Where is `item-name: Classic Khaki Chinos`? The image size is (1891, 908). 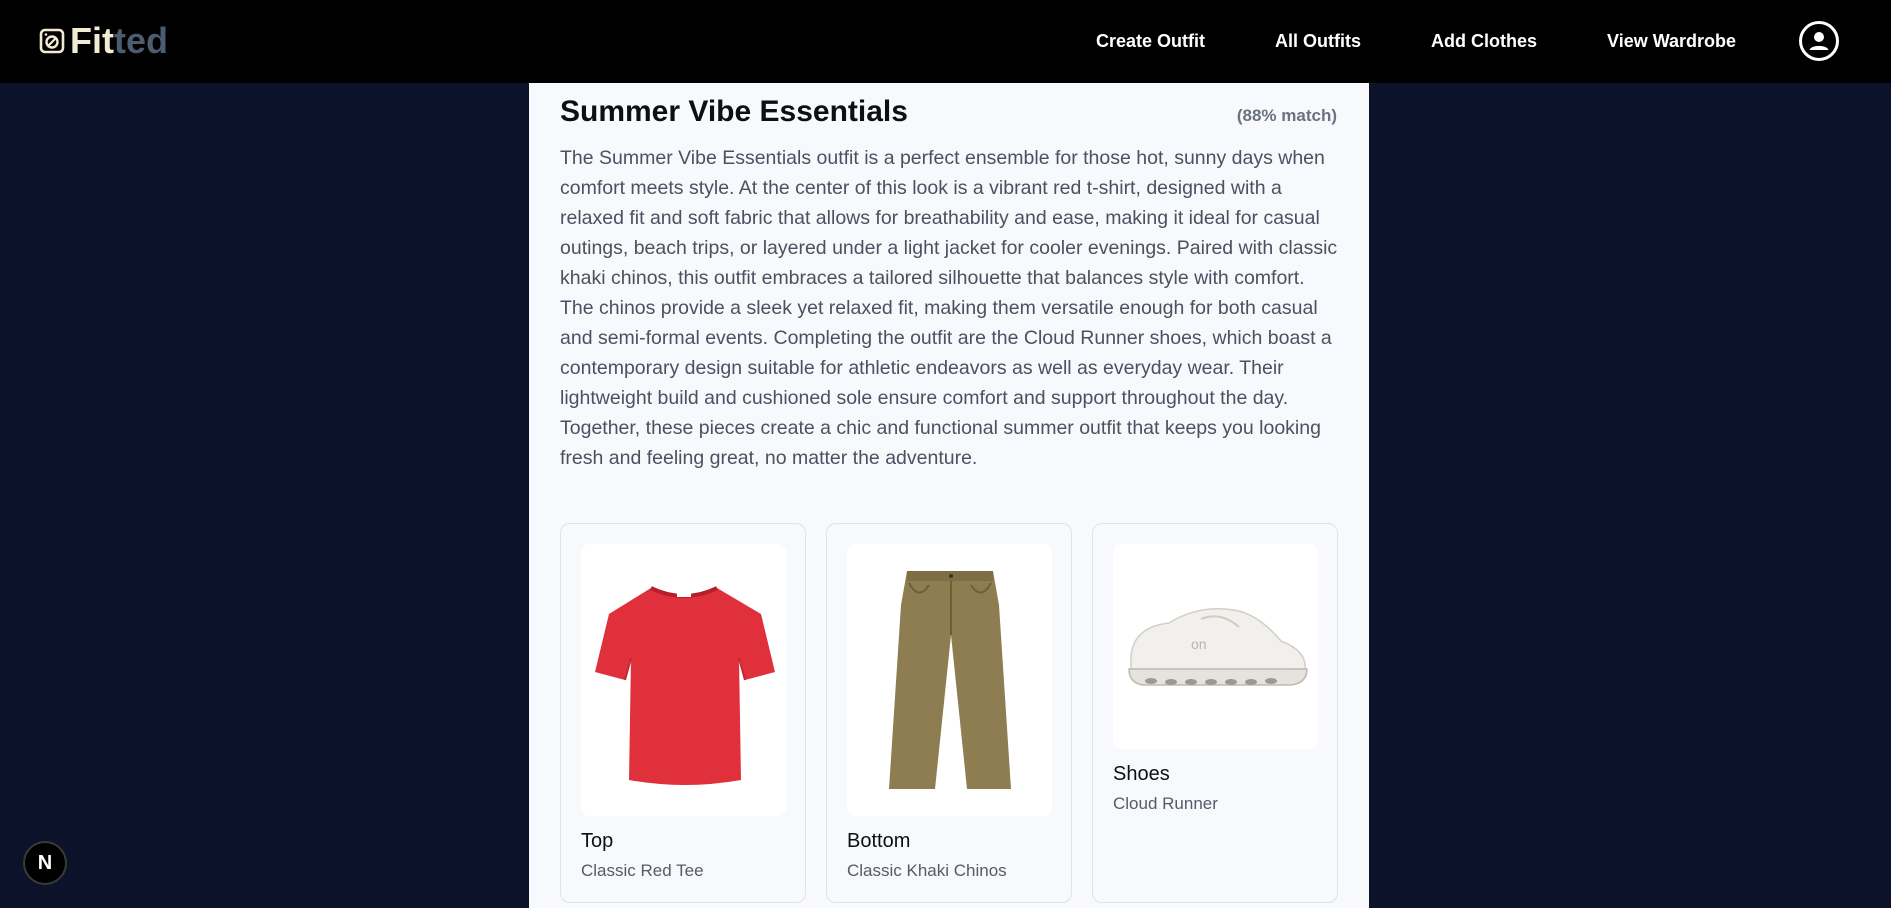
item-name: Classic Khaki Chinos is located at coordinates (927, 870).